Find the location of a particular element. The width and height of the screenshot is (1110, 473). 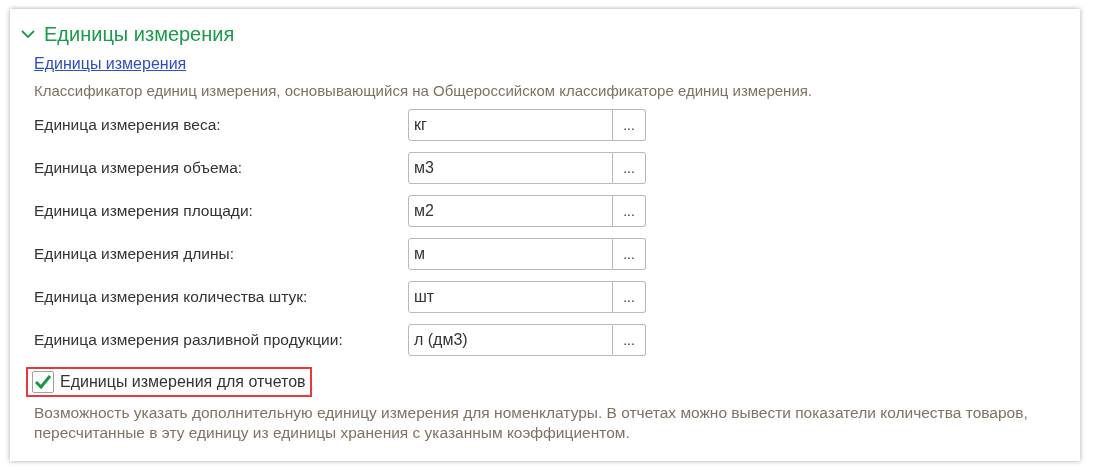

chevron-icon is located at coordinates (28, 34).